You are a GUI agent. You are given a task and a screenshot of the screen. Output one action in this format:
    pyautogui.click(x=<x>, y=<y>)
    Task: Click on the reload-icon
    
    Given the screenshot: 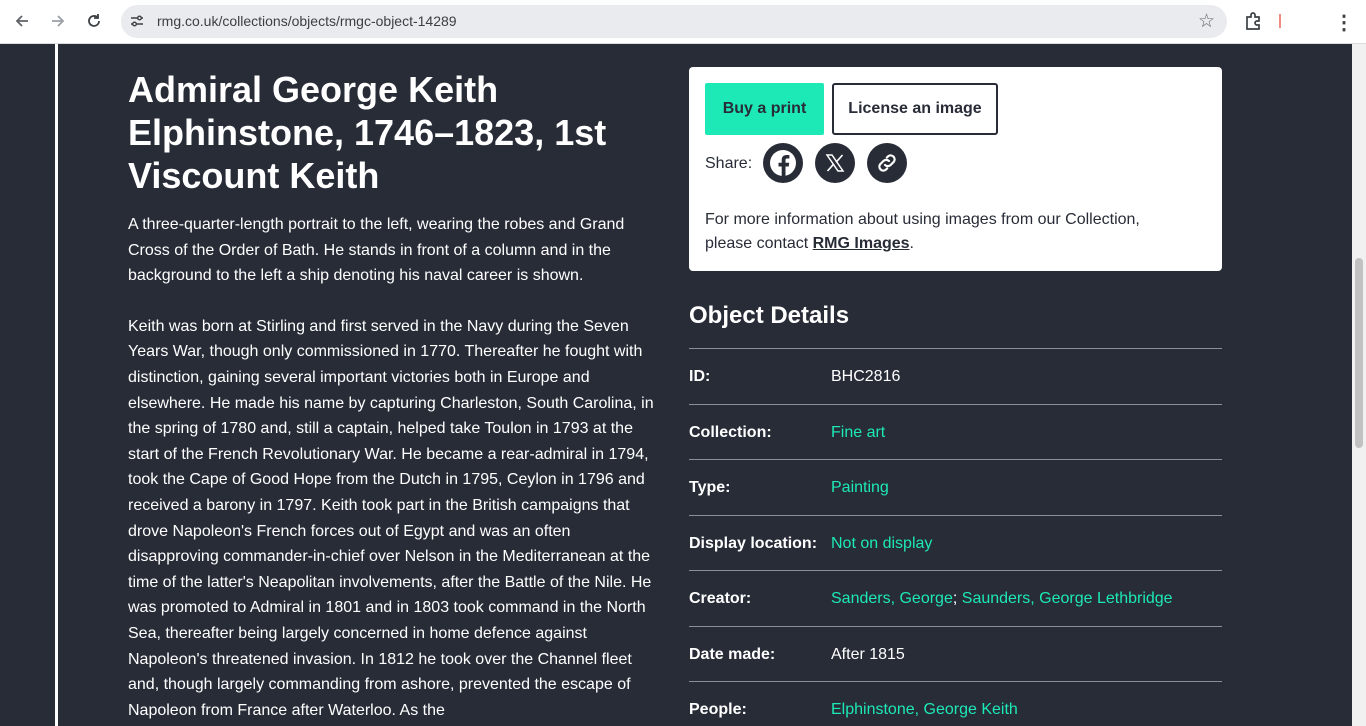 What is the action you would take?
    pyautogui.click(x=94, y=21)
    